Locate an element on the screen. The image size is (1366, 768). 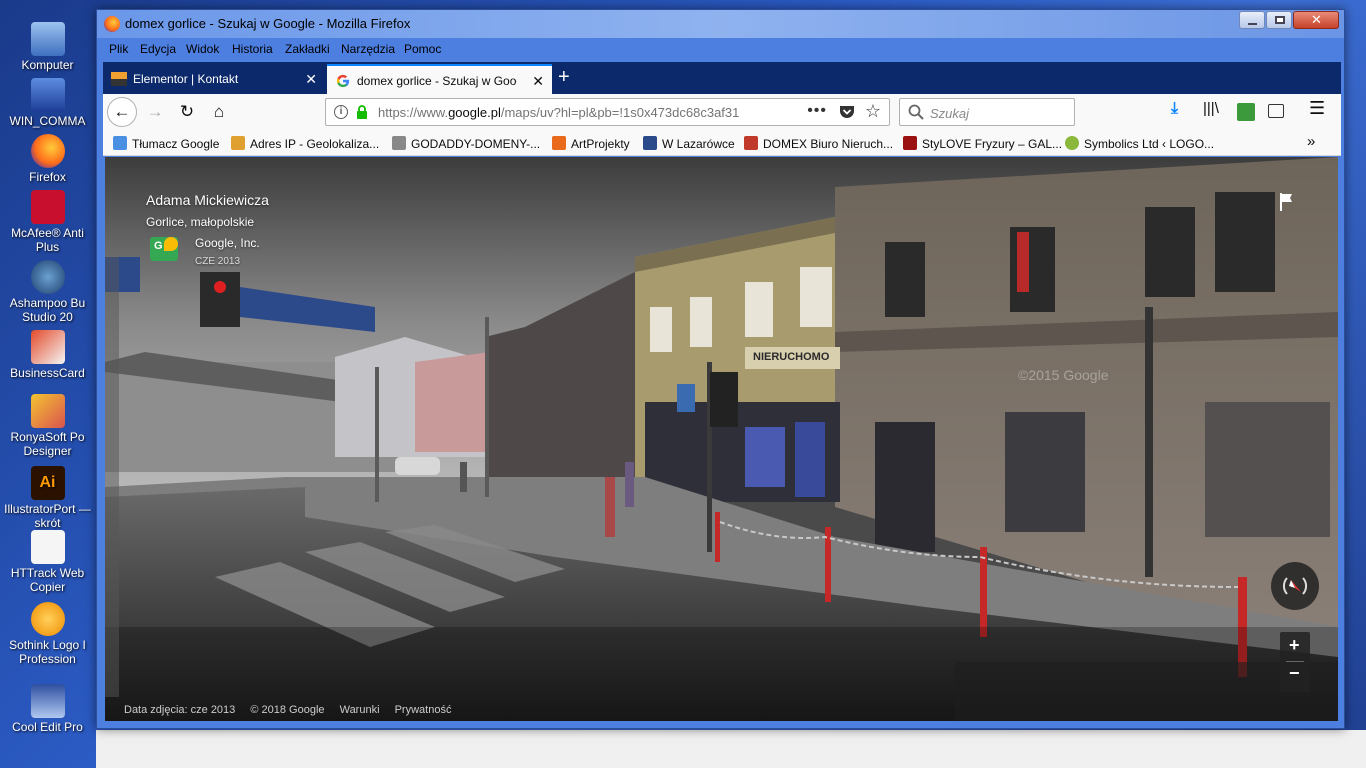
sothink-icon is located at coordinates (47, 619).